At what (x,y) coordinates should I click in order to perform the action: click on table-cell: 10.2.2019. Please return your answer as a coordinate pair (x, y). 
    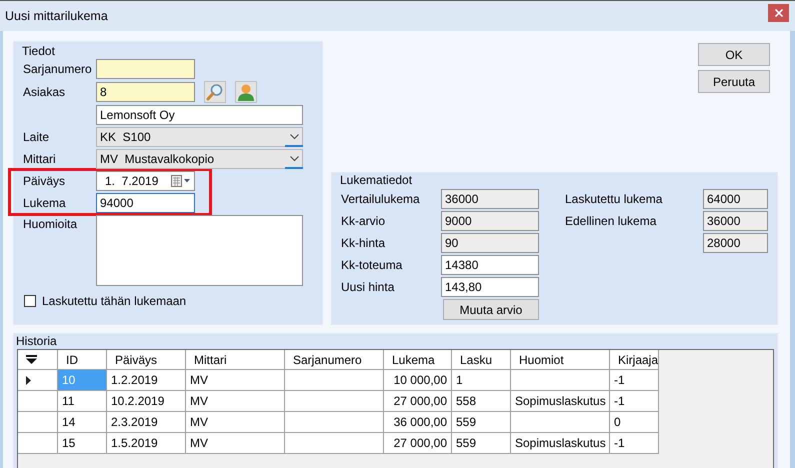
    Looking at the image, I should click on (146, 401).